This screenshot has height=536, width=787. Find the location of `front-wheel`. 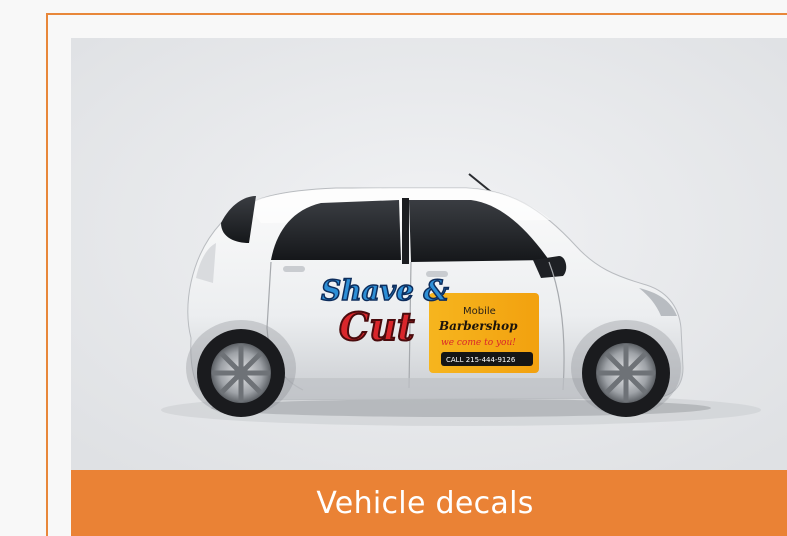

front-wheel is located at coordinates (626, 373).